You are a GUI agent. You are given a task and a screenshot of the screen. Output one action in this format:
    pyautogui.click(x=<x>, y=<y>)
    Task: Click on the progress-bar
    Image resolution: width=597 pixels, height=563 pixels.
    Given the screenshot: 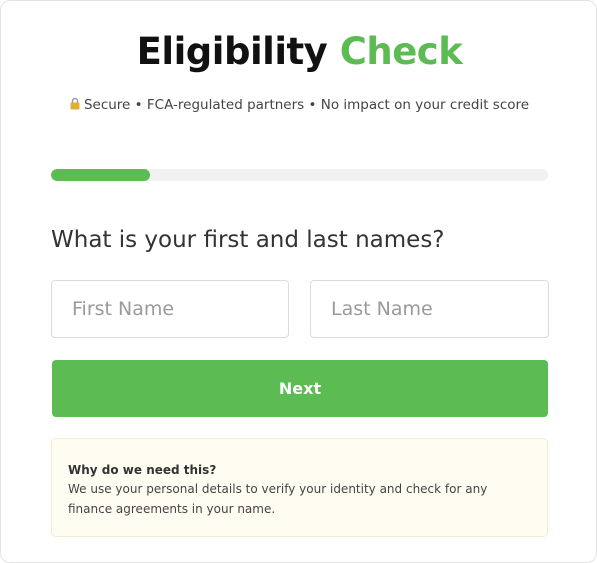 What is the action you would take?
    pyautogui.click(x=299, y=175)
    